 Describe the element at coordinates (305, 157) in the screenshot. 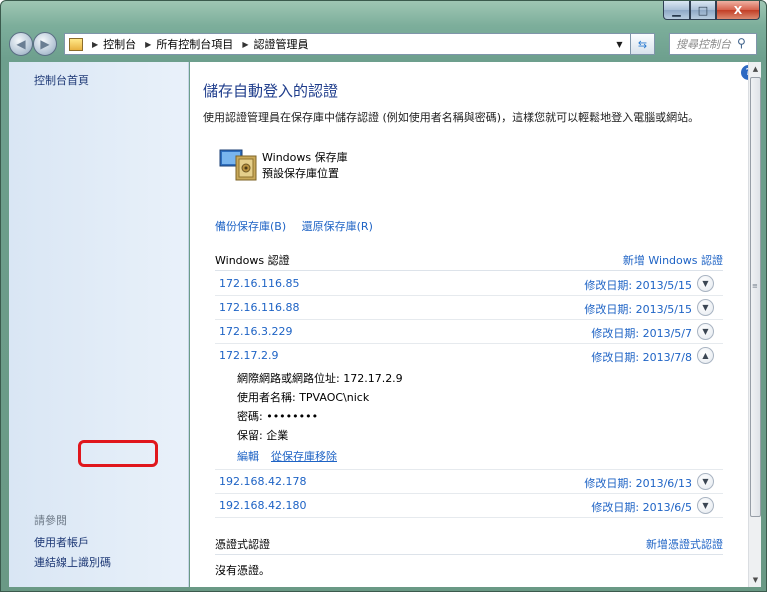

I see `vault-name: Windows 保存庫` at that location.